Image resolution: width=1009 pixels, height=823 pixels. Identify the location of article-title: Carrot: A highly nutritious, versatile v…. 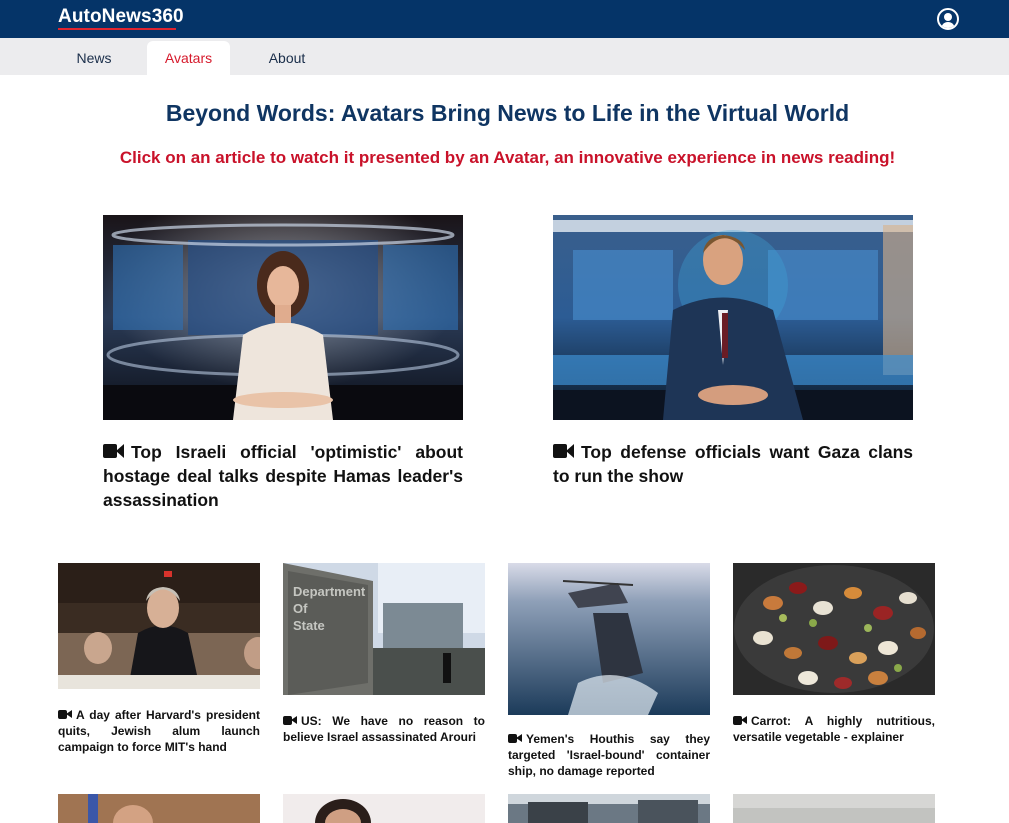
(834, 729).